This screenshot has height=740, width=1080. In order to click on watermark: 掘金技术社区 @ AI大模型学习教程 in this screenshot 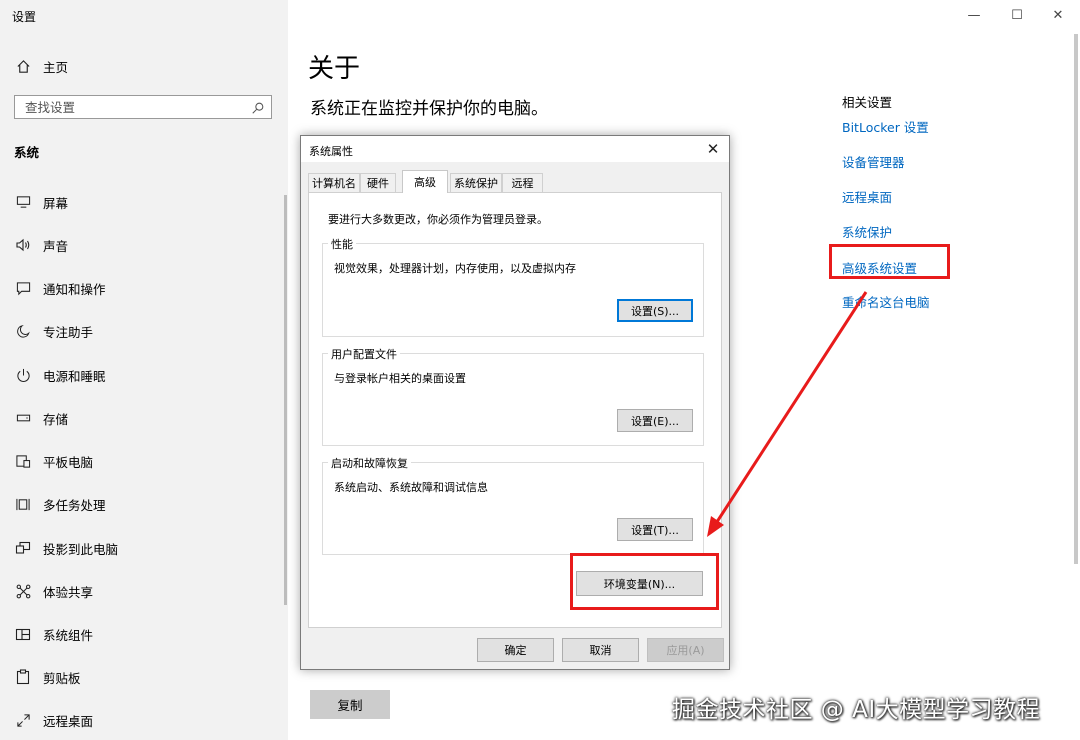, I will do `click(856, 710)`.